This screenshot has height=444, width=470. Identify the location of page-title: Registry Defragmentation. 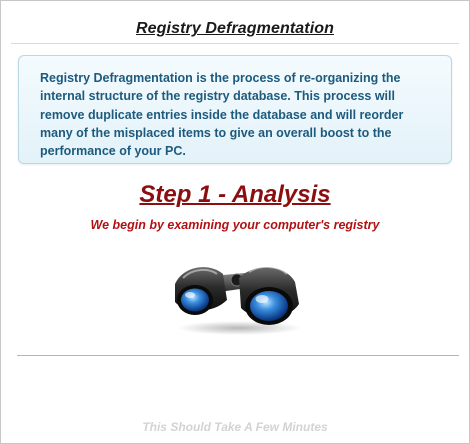
(235, 28).